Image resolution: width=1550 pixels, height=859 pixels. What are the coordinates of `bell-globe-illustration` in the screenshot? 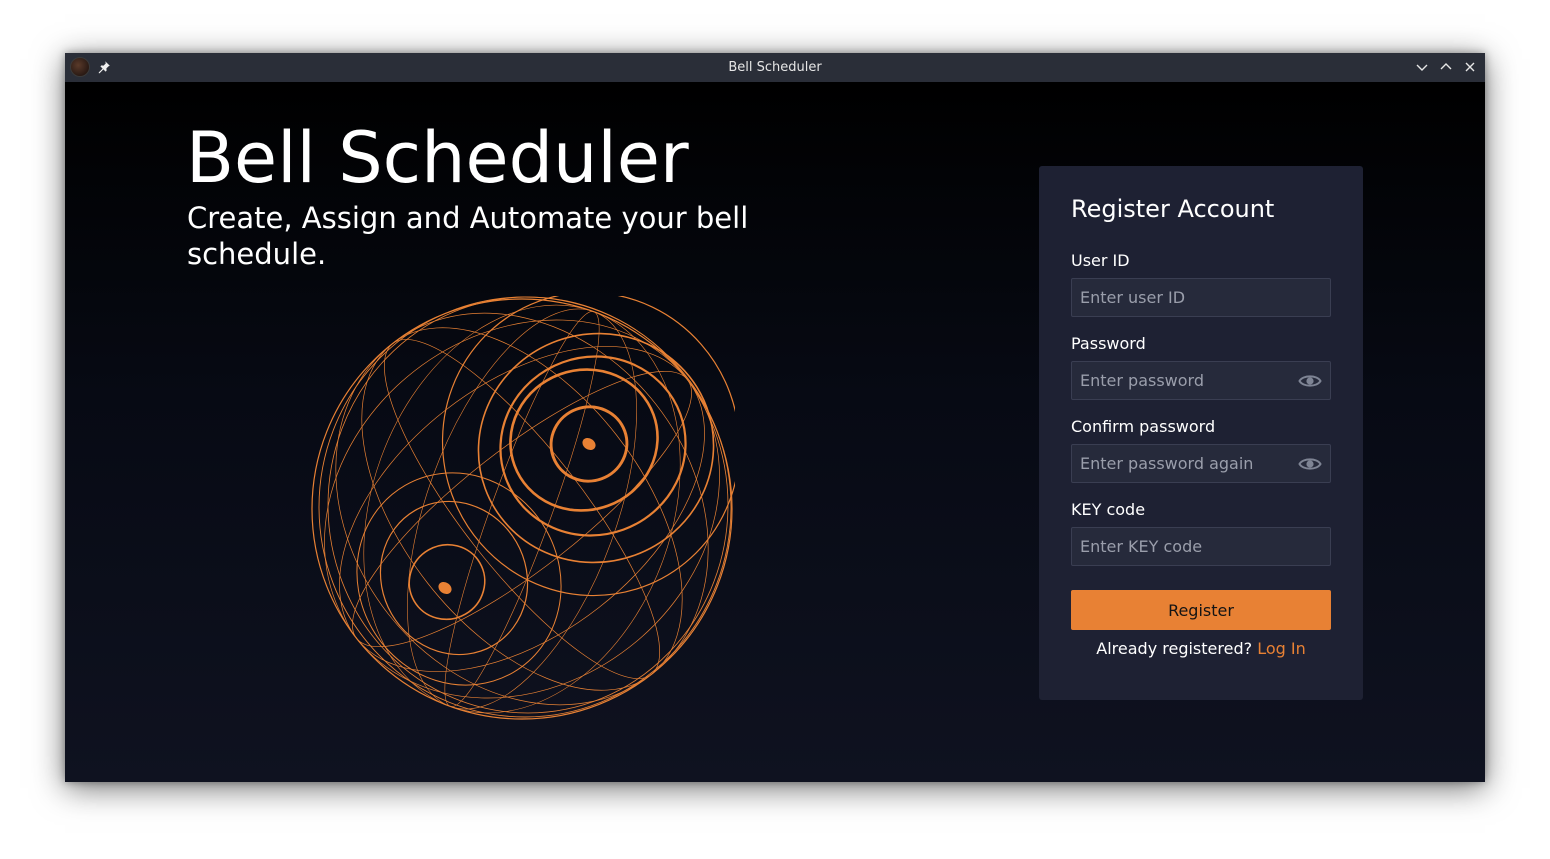 It's located at (523, 508).